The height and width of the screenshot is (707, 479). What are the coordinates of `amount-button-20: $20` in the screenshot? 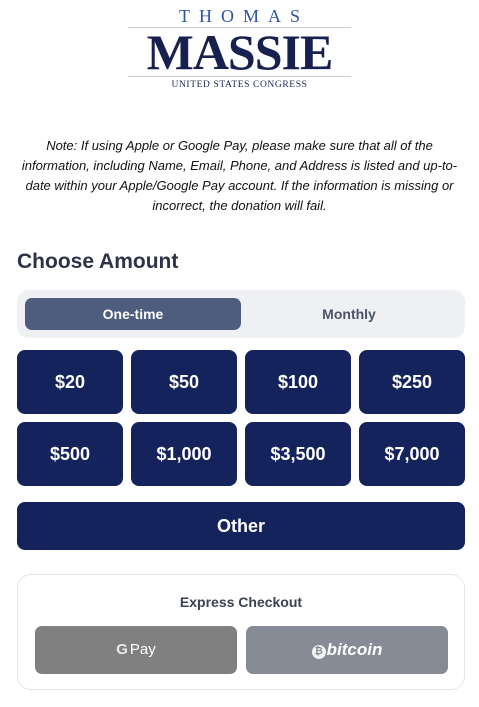 It's located at (70, 382).